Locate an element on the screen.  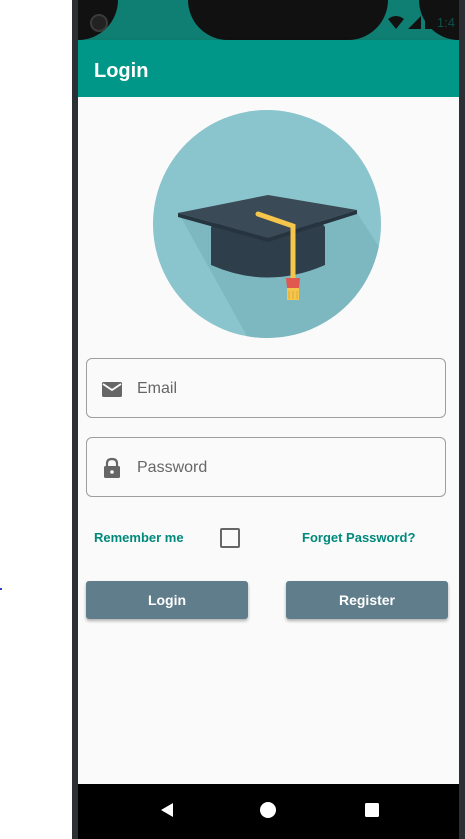
app-bar: Login is located at coordinates (268, 68).